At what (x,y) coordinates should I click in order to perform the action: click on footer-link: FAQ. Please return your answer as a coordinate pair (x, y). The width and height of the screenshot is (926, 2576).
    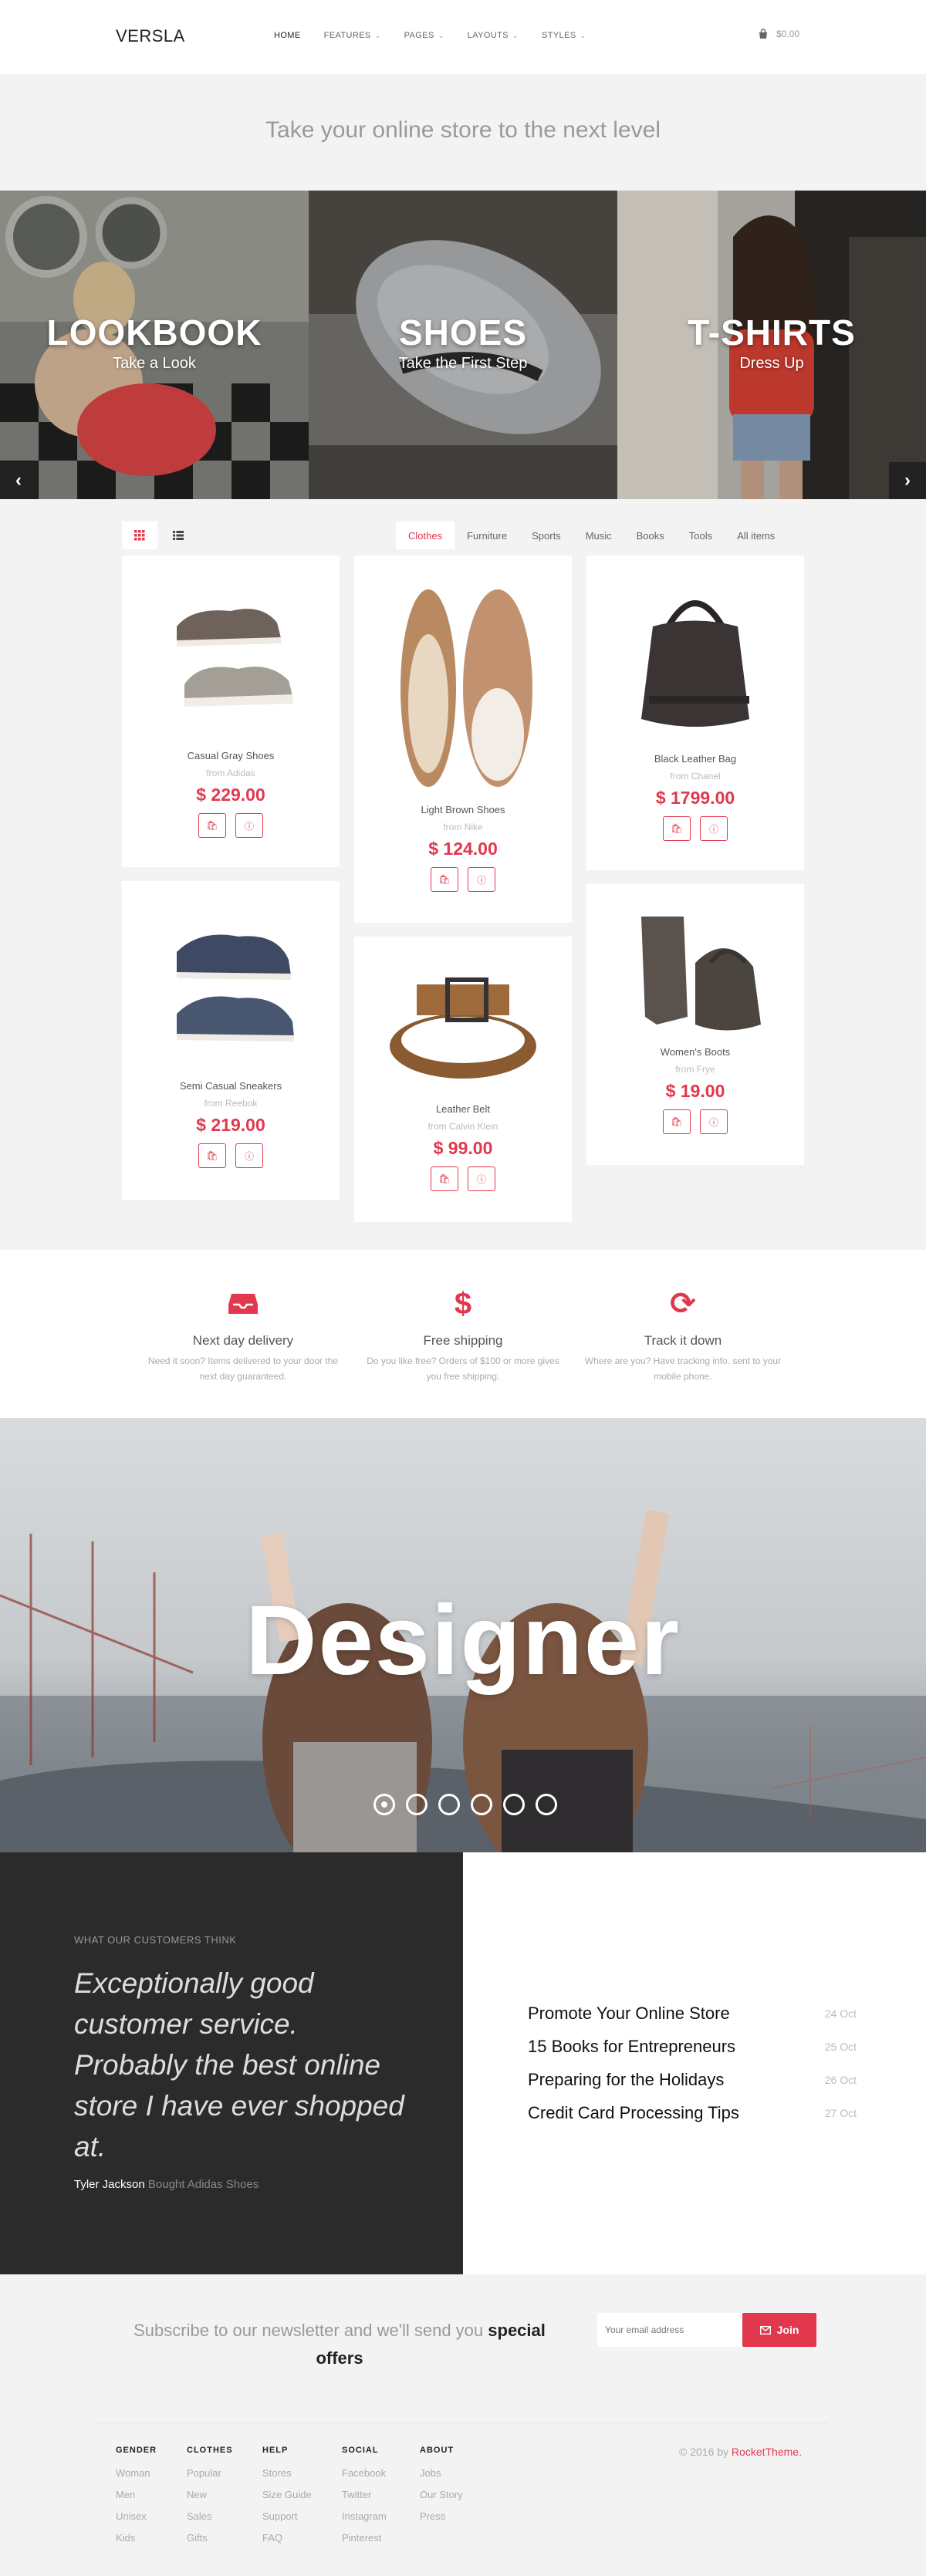
    Looking at the image, I should click on (287, 2543).